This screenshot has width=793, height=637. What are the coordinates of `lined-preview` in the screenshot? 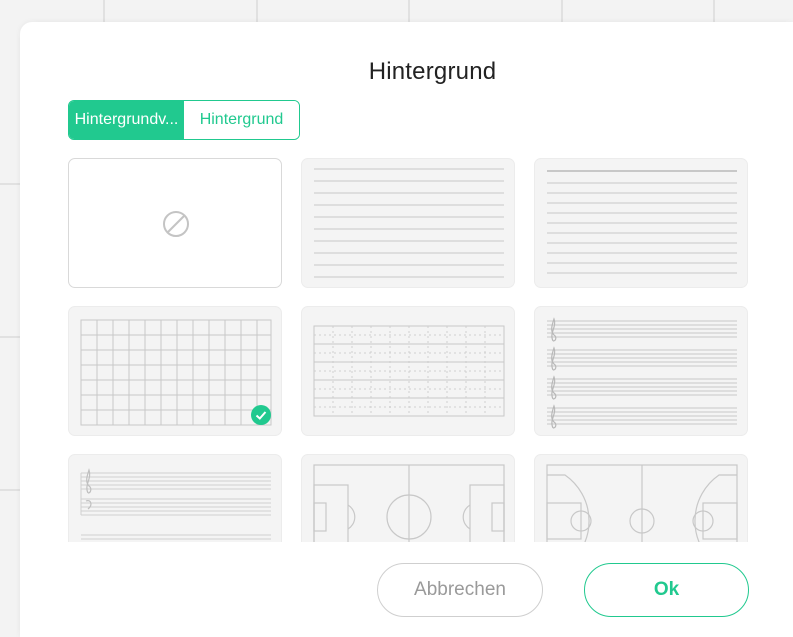 It's located at (409, 223).